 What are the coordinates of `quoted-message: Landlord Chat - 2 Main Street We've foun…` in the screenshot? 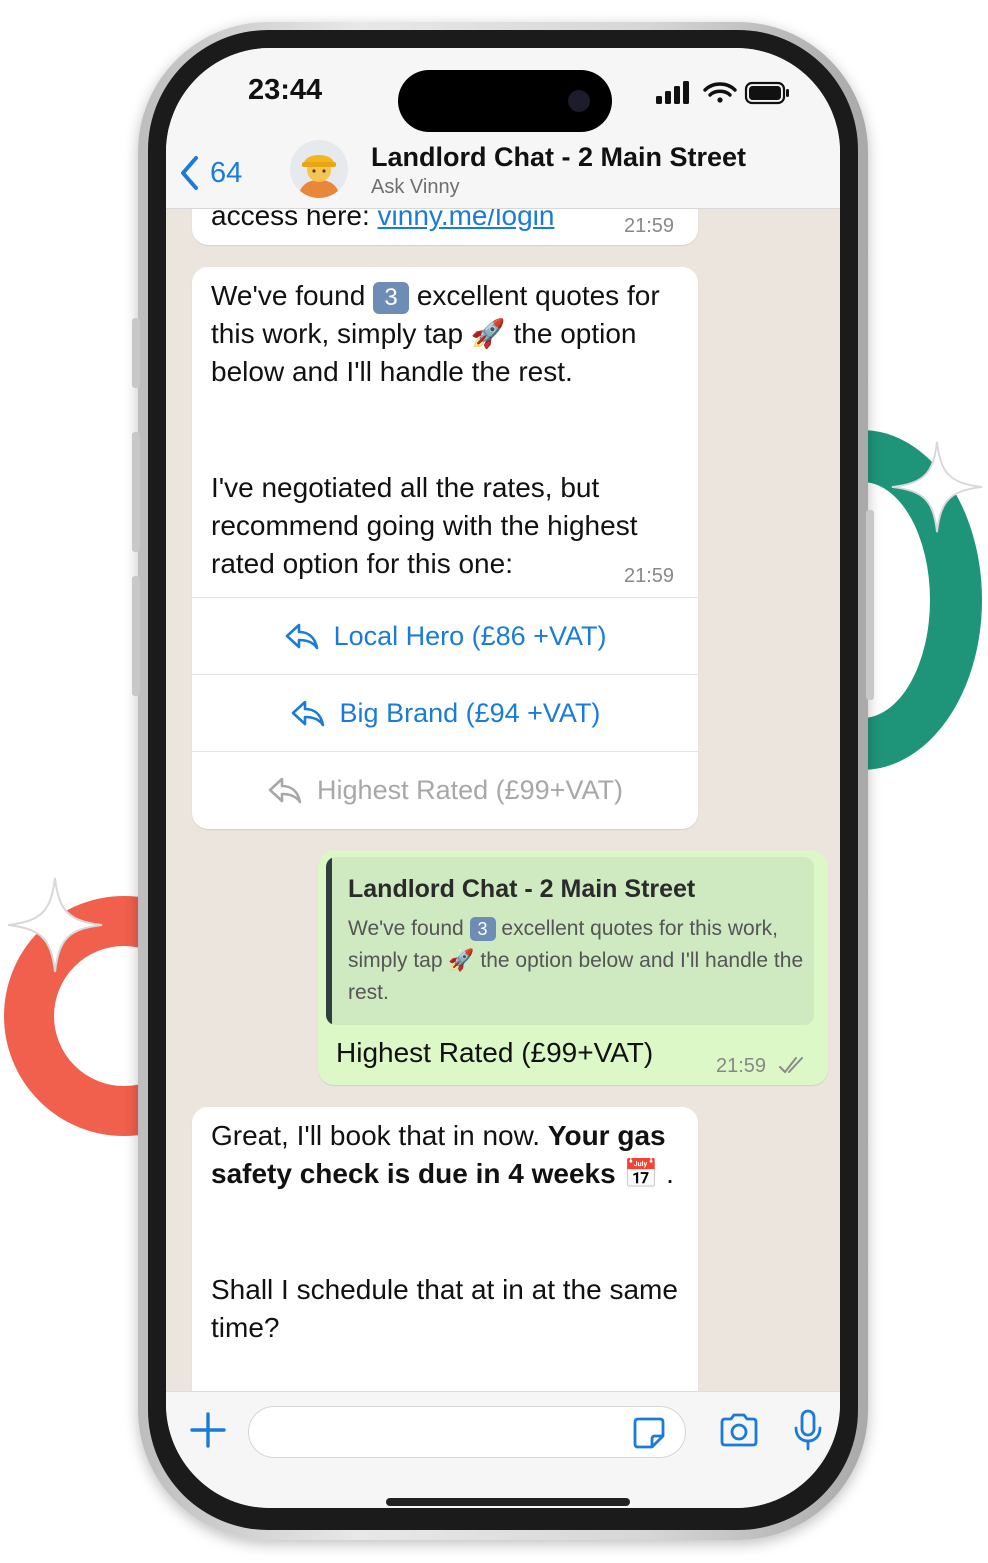 It's located at (570, 941).